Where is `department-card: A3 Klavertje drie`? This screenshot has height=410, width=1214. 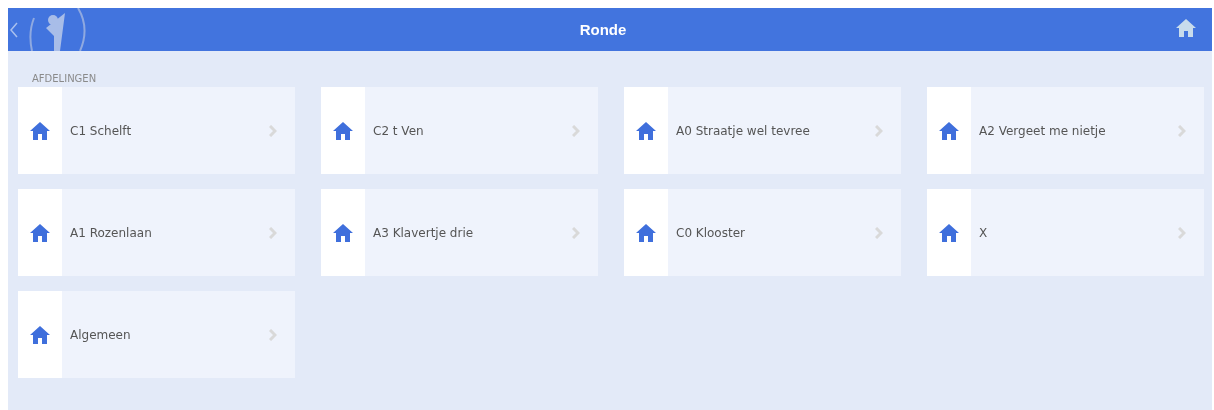 department-card: A3 Klavertje drie is located at coordinates (459, 232).